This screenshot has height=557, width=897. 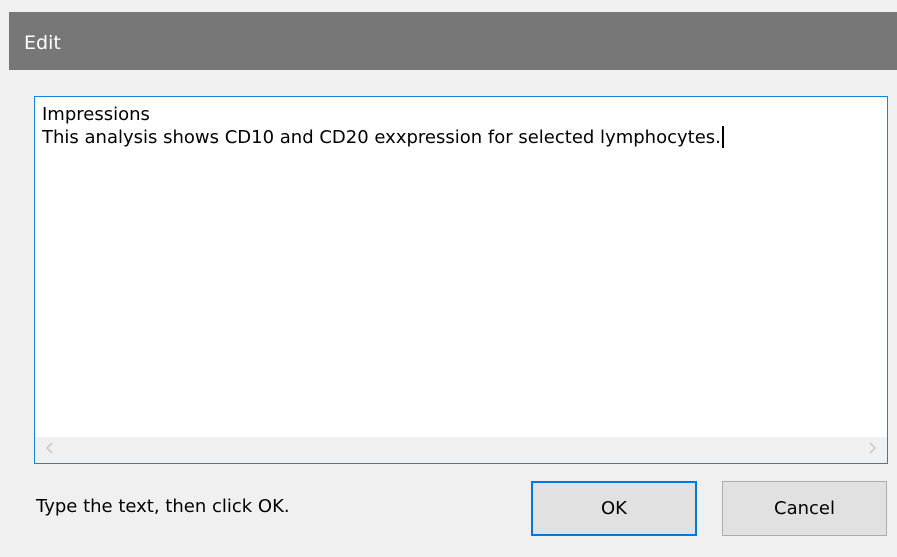 I want to click on chevron-right-icon, so click(x=872, y=450).